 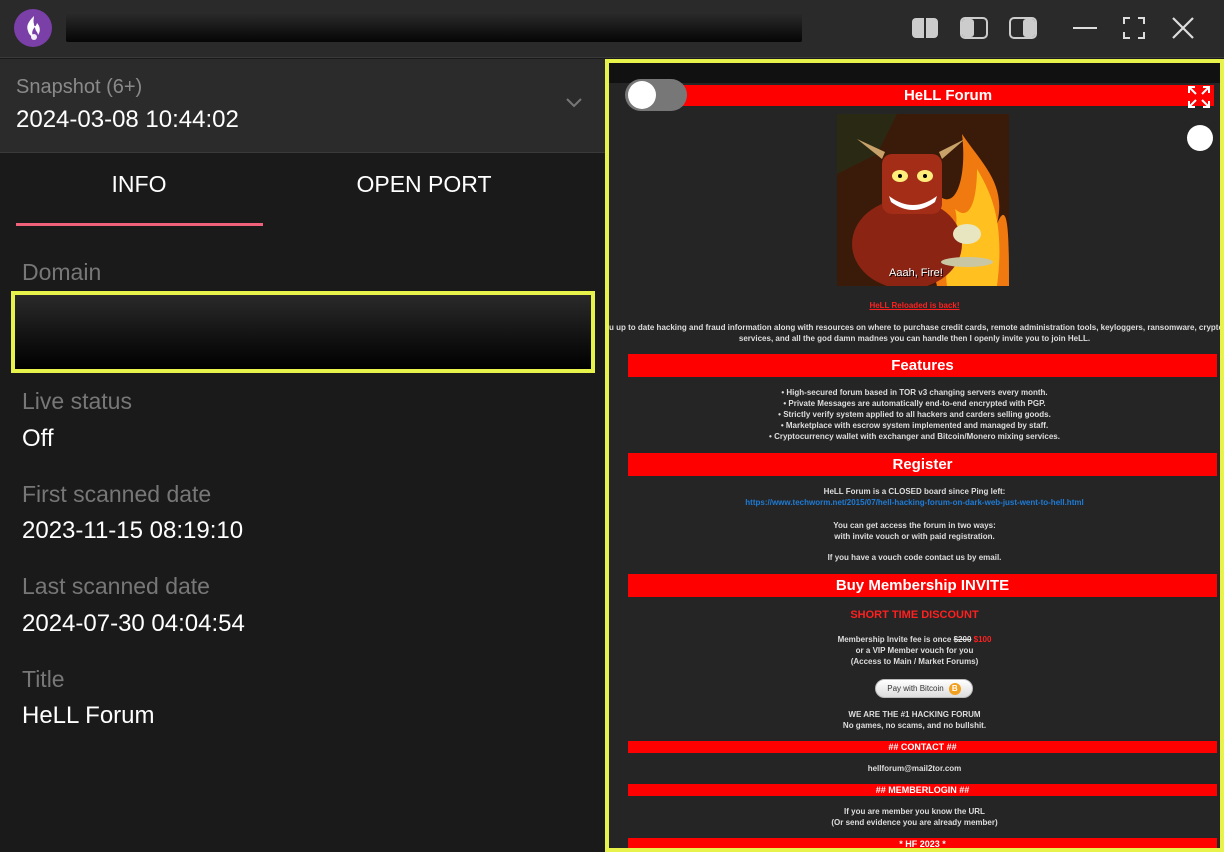 I want to click on footer-header: * HF 2023 *, so click(x=922, y=843).